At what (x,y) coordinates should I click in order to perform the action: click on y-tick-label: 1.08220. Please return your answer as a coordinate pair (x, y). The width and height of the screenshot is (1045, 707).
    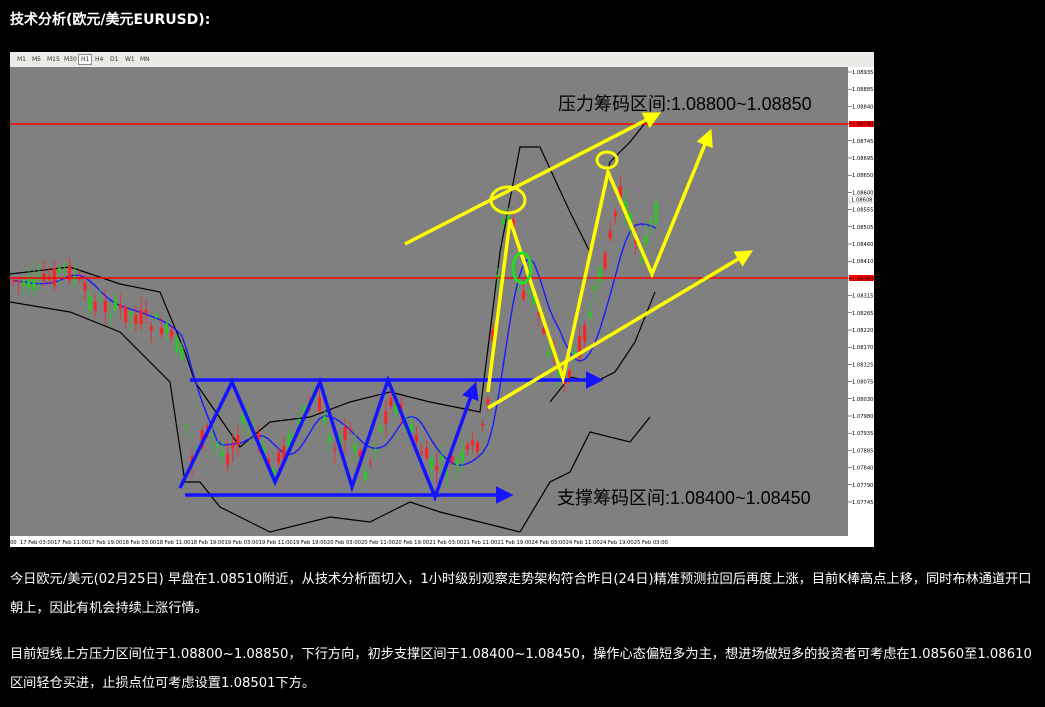
    Looking at the image, I should click on (862, 331).